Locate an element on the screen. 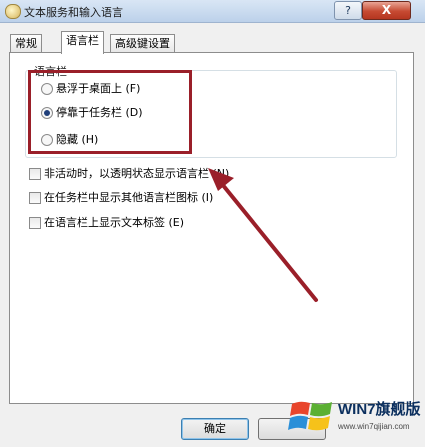 The height and width of the screenshot is (447, 425). annotation-arrow is located at coordinates (263, 235).